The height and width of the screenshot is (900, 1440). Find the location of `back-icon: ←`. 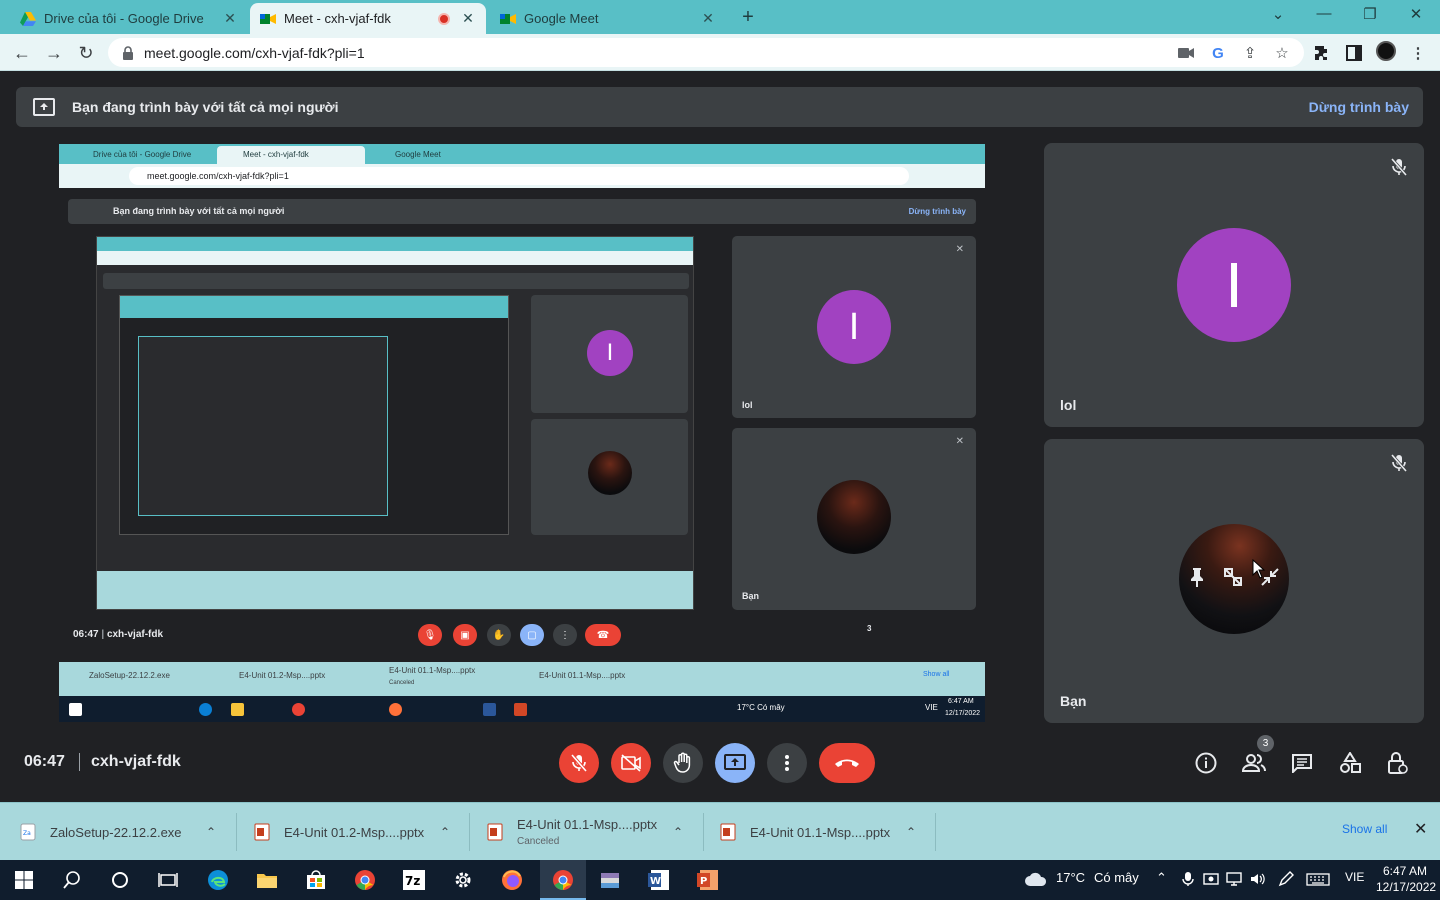

back-icon: ← is located at coordinates (22, 53).